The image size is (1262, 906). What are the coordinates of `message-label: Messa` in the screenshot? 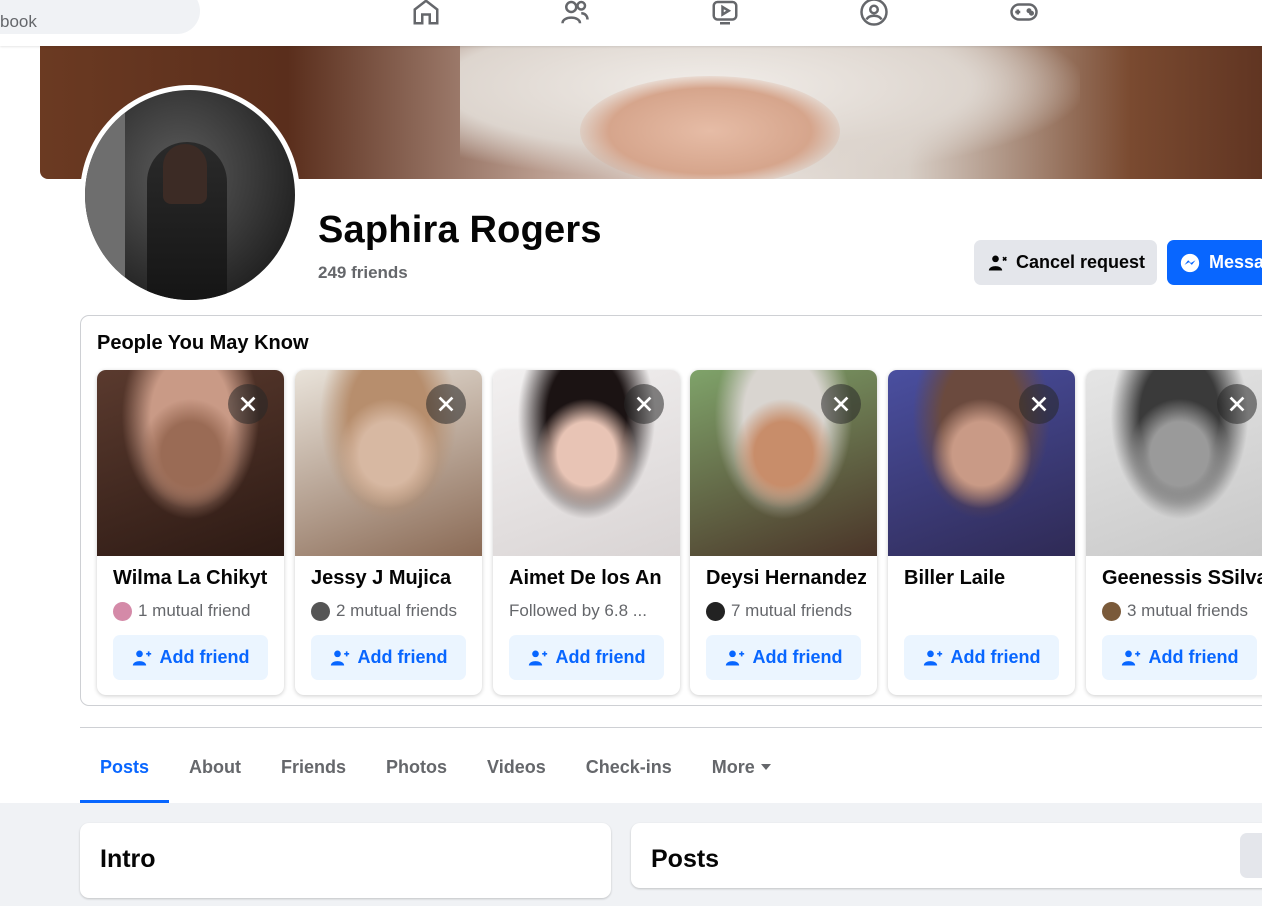 It's located at (1235, 262).